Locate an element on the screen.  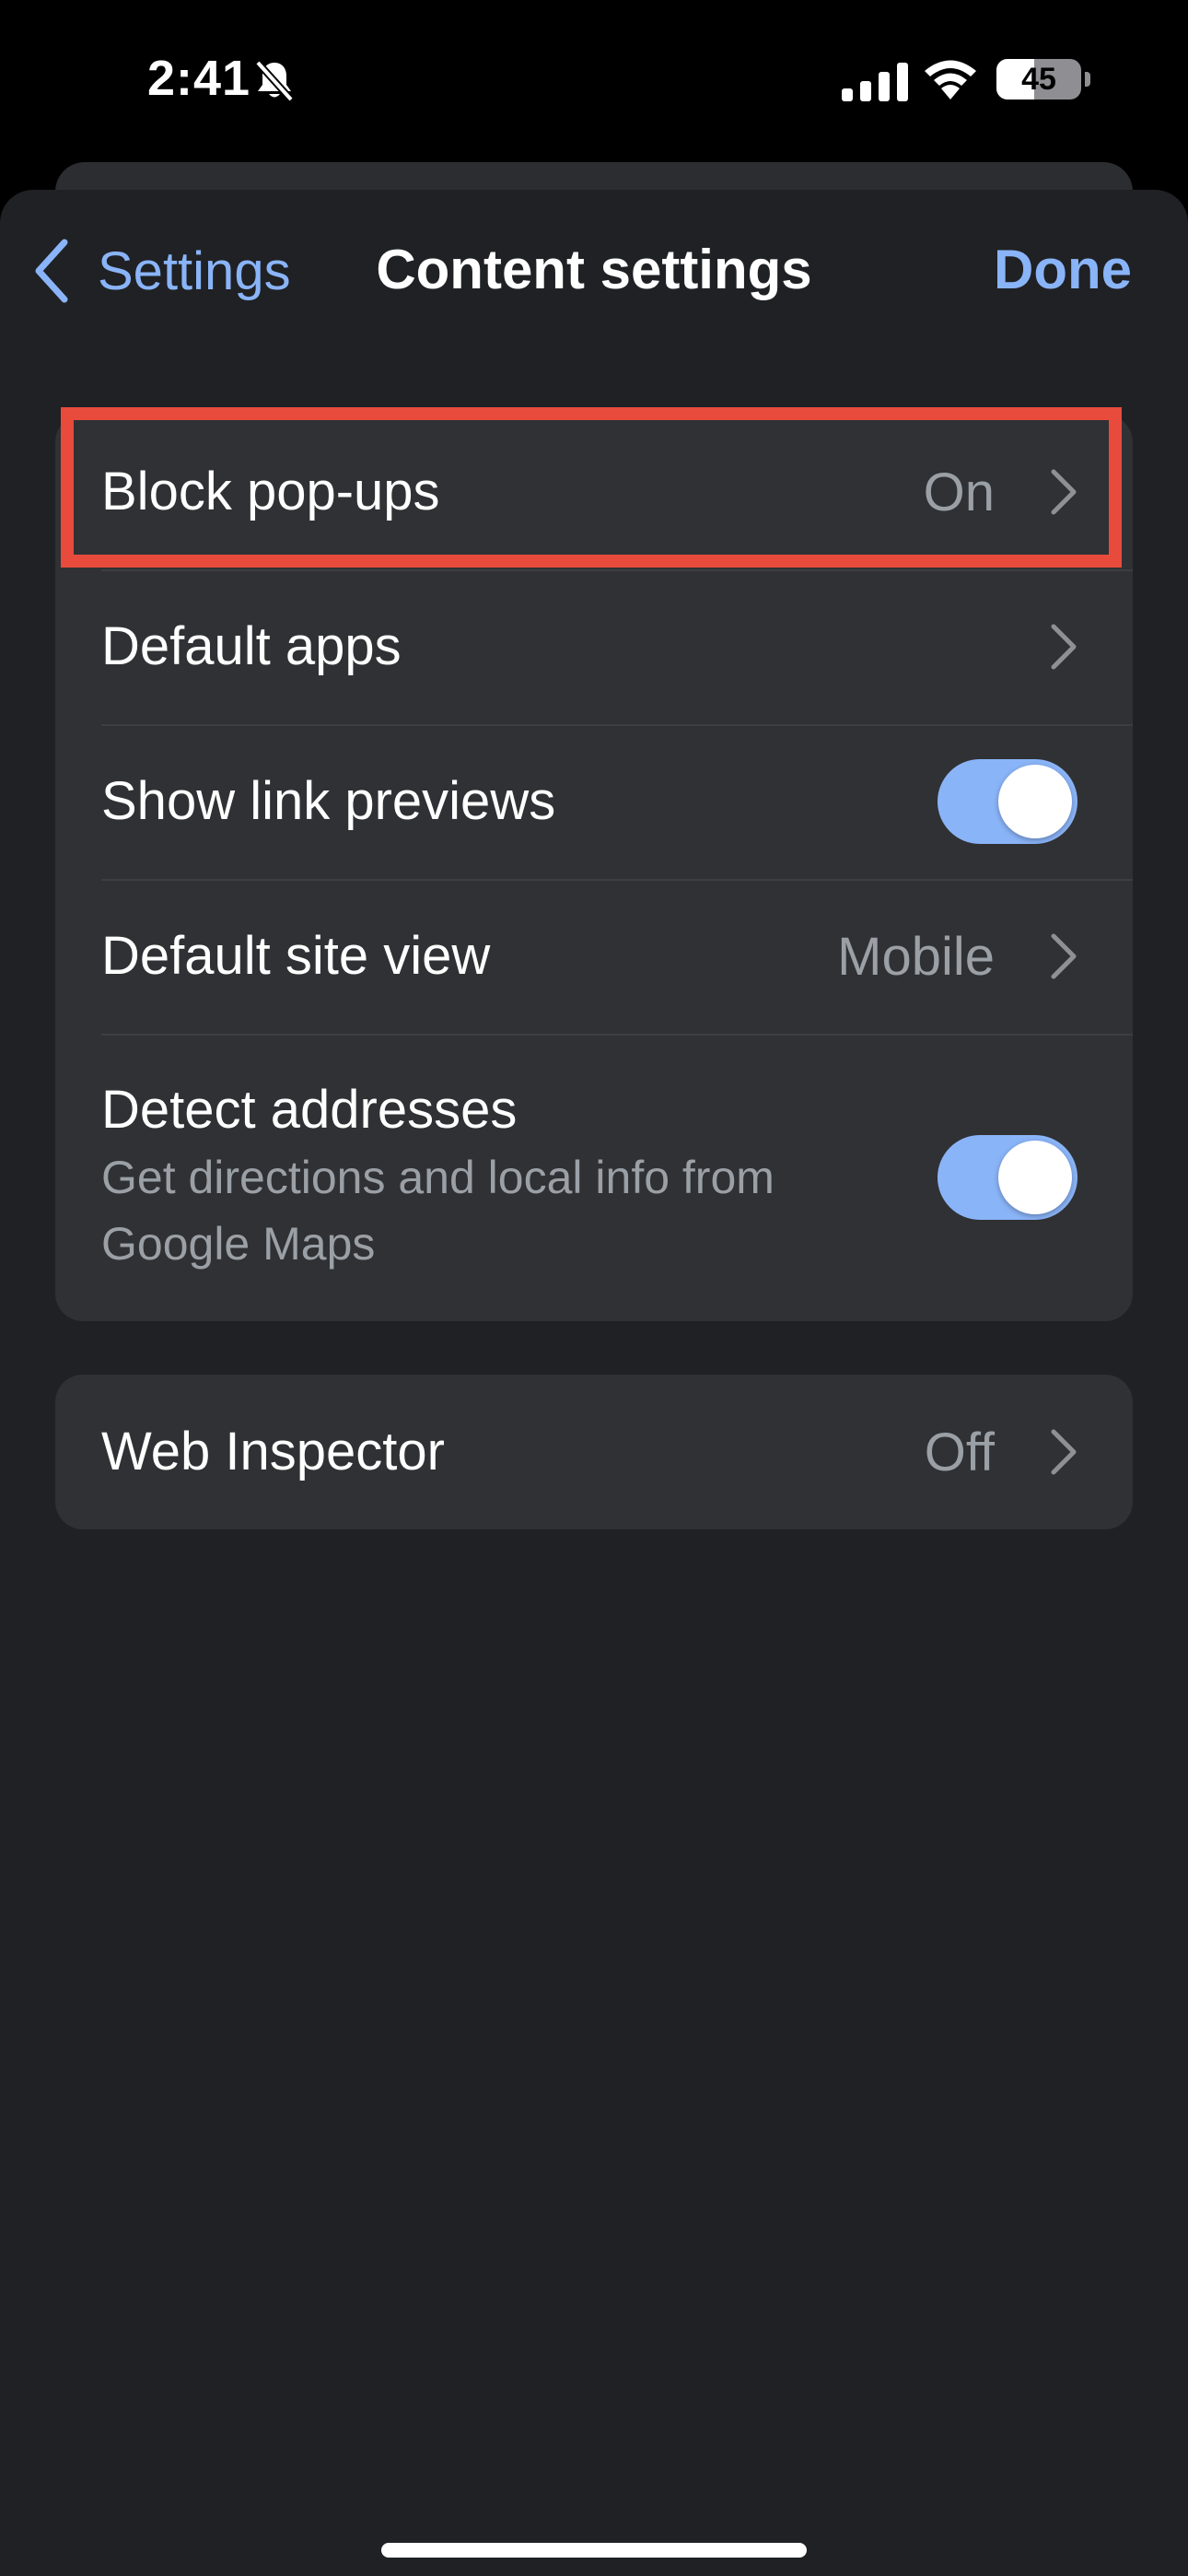
default-apps-row: Default apps is located at coordinates (594, 646).